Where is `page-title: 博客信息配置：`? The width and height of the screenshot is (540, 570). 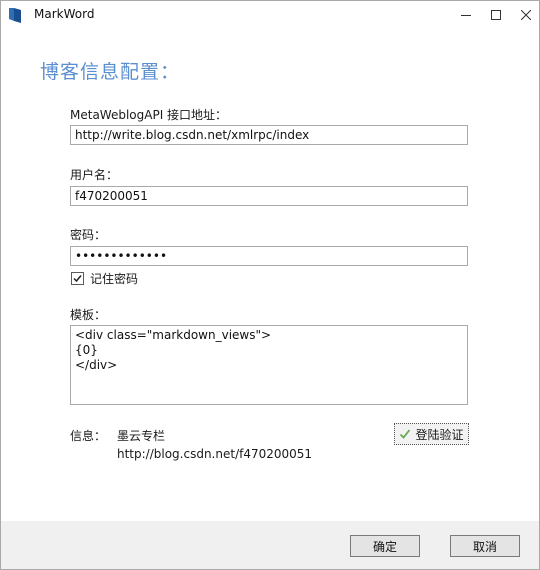
page-title: 博客信息配置： is located at coordinates (110, 72).